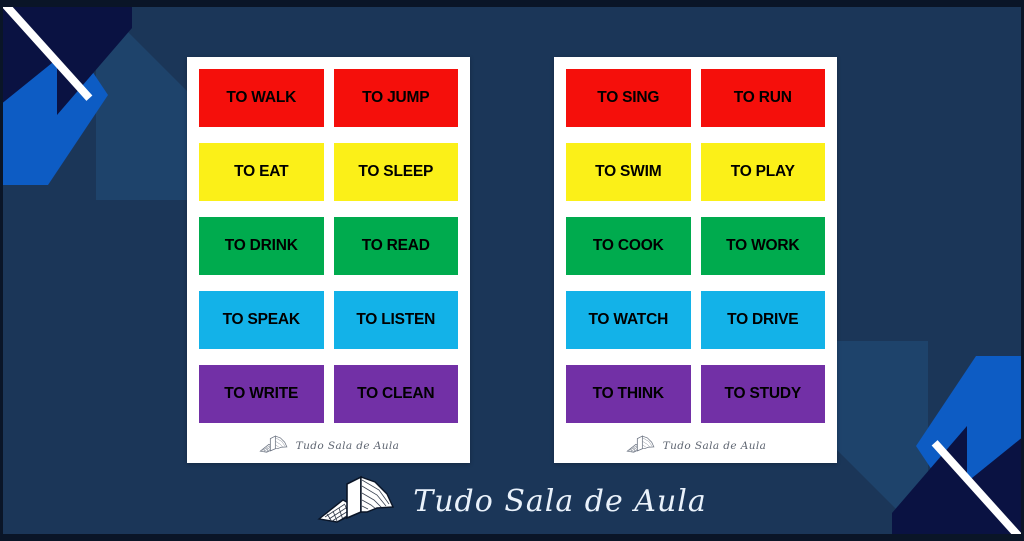 This screenshot has height=541, width=1024. Describe the element at coordinates (512, 3) in the screenshot. I see `frame-top-bar` at that location.